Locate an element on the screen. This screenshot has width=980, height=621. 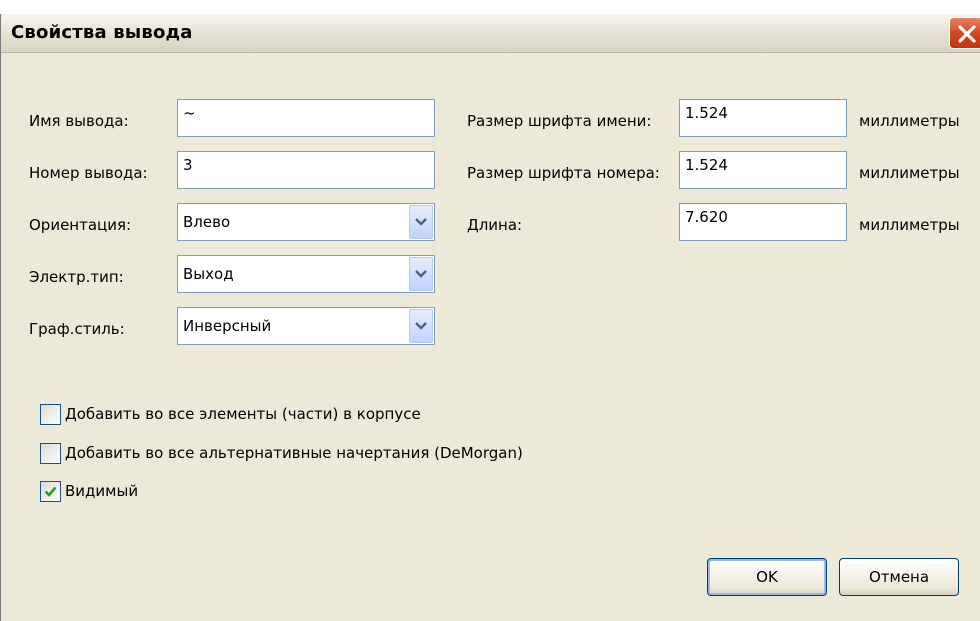
title-bar: Свойства вывода is located at coordinates (490, 33).